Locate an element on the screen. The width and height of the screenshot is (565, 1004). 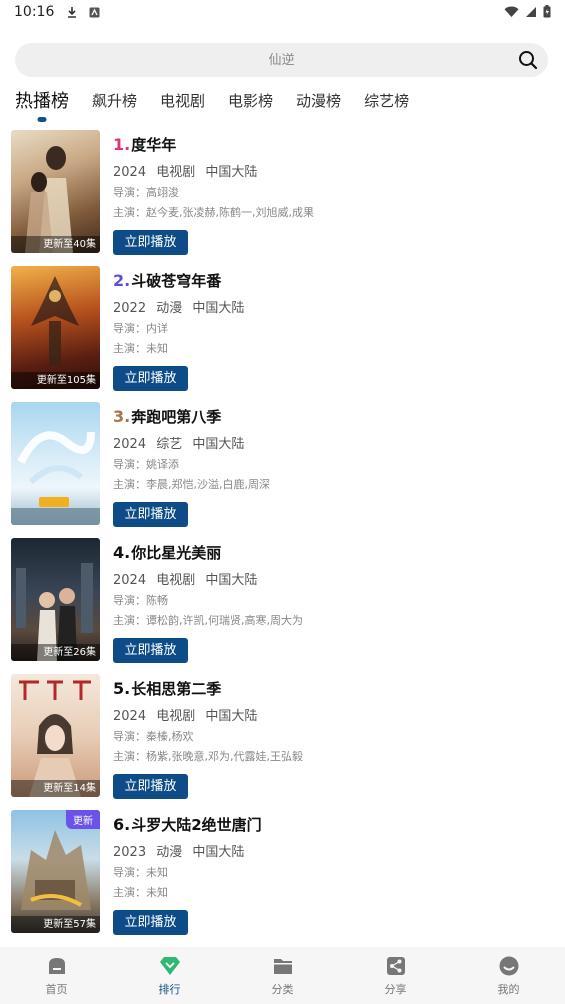
item-title: 你比星光美丽 is located at coordinates (176, 552).